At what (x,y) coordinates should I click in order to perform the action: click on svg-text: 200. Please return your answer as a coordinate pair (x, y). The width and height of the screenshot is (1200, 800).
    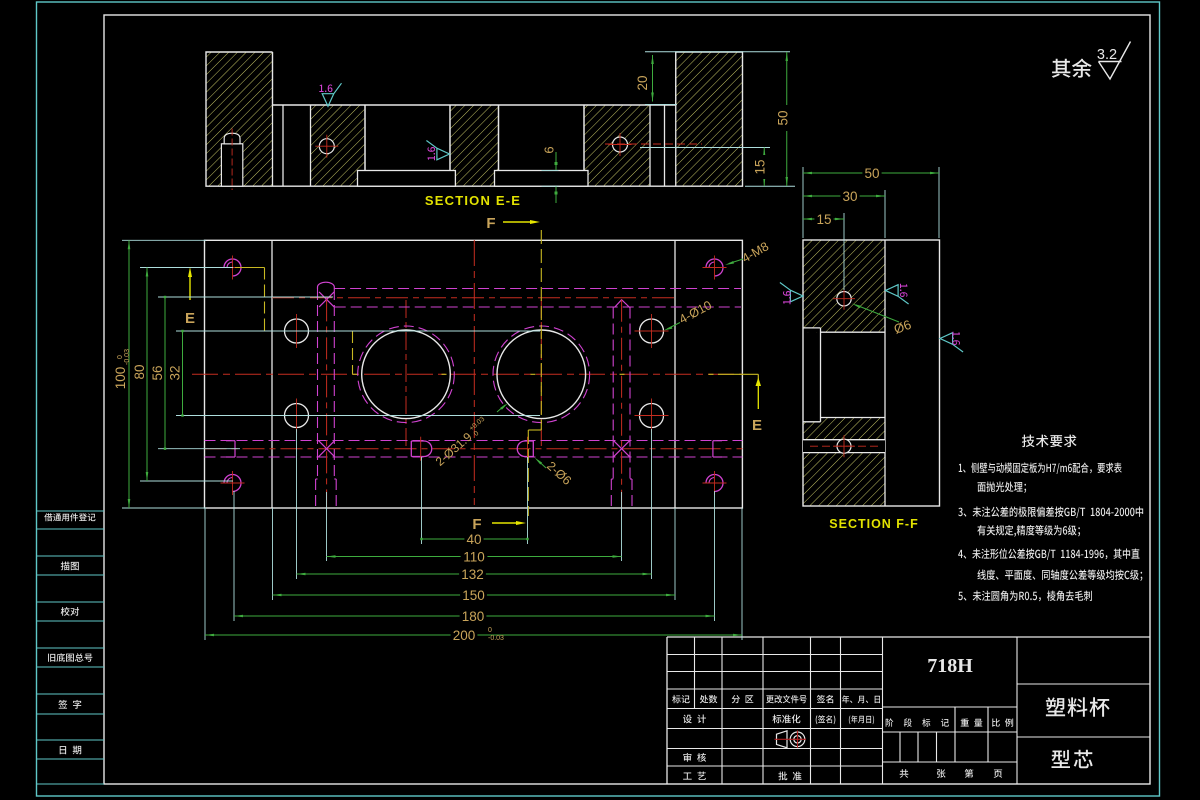
    Looking at the image, I should click on (464, 635).